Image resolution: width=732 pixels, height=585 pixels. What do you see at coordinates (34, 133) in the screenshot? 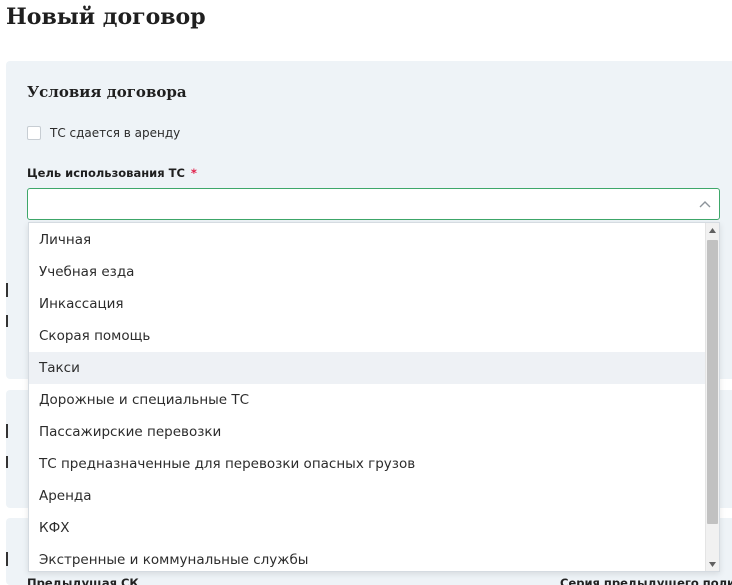
I see `rental-checkbox` at bounding box center [34, 133].